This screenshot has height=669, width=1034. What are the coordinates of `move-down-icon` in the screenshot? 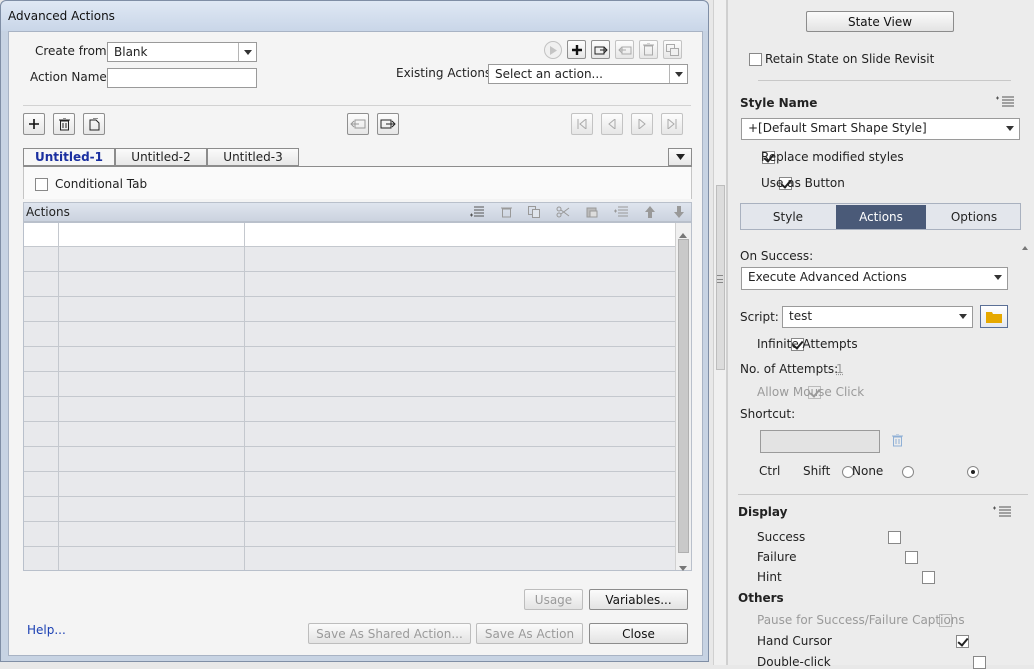 It's located at (679, 212).